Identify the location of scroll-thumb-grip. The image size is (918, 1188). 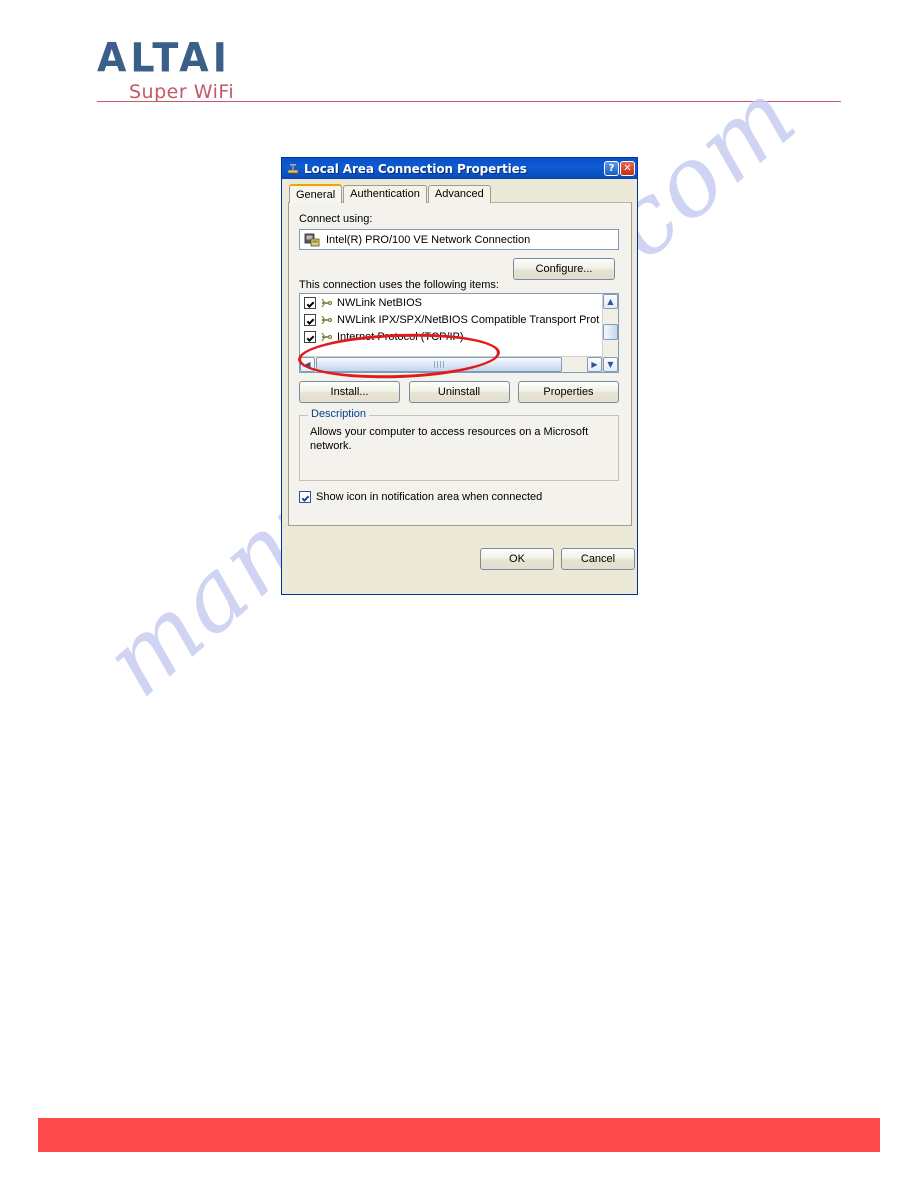
(439, 364).